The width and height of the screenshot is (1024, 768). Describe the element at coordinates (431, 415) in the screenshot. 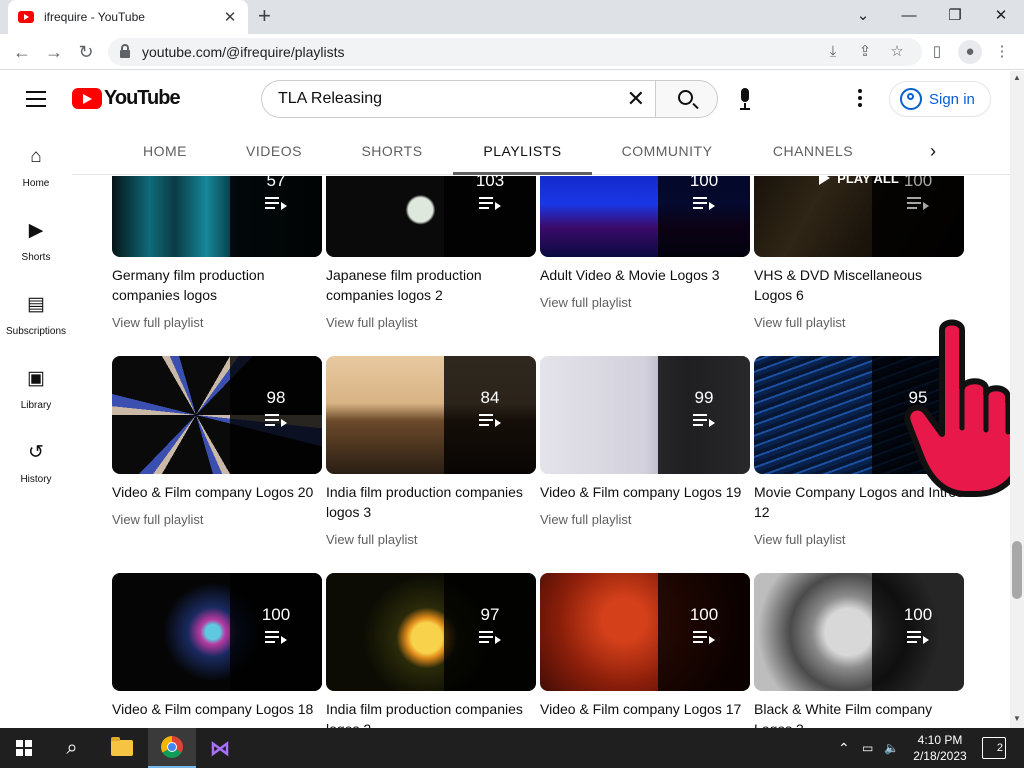

I see `playlist-thumbnail: 84` at that location.